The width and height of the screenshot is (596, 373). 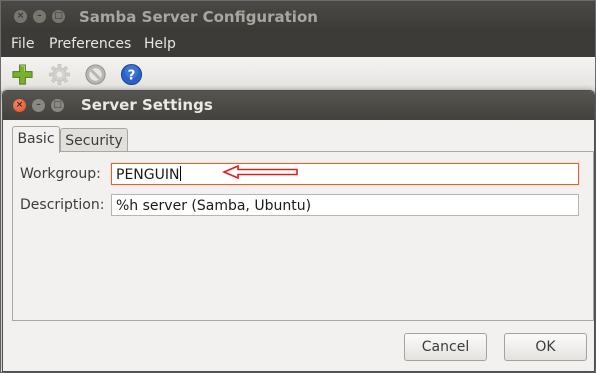 What do you see at coordinates (148, 175) in the screenshot?
I see `workgroup-value: PENGUIN` at bounding box center [148, 175].